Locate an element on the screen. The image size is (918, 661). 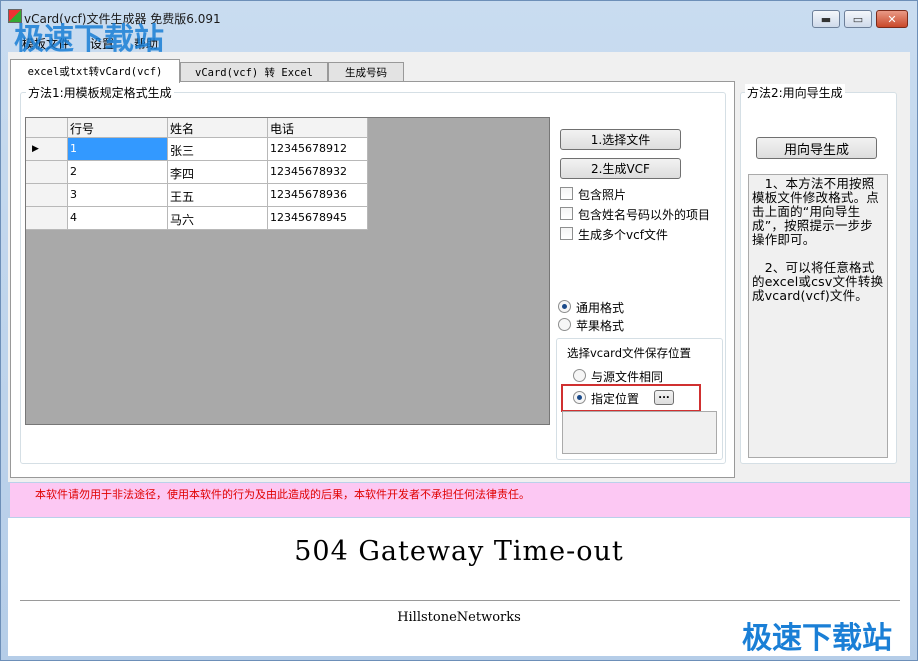
grid-cell: 2 is located at coordinates (118, 172).